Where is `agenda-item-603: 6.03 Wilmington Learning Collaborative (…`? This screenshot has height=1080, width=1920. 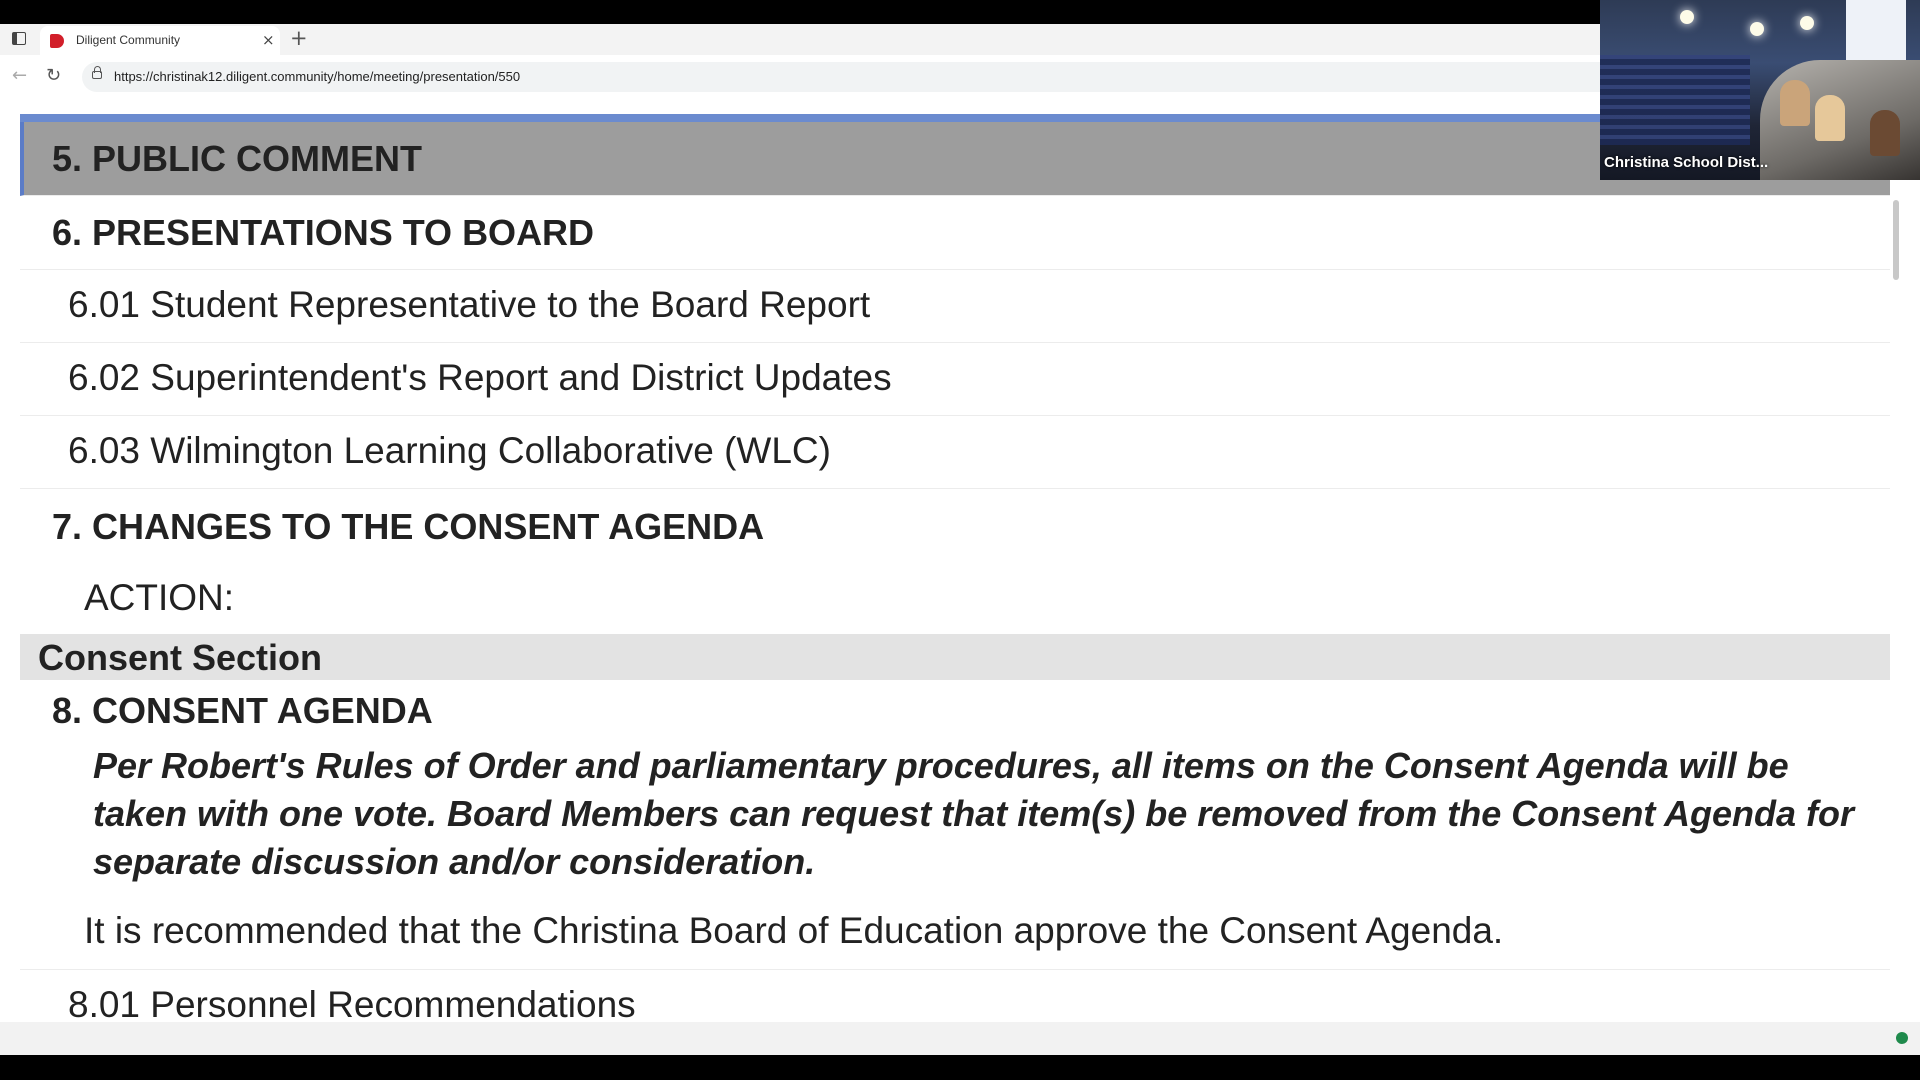 agenda-item-603: 6.03 Wilmington Learning Collaborative (… is located at coordinates (955, 452).